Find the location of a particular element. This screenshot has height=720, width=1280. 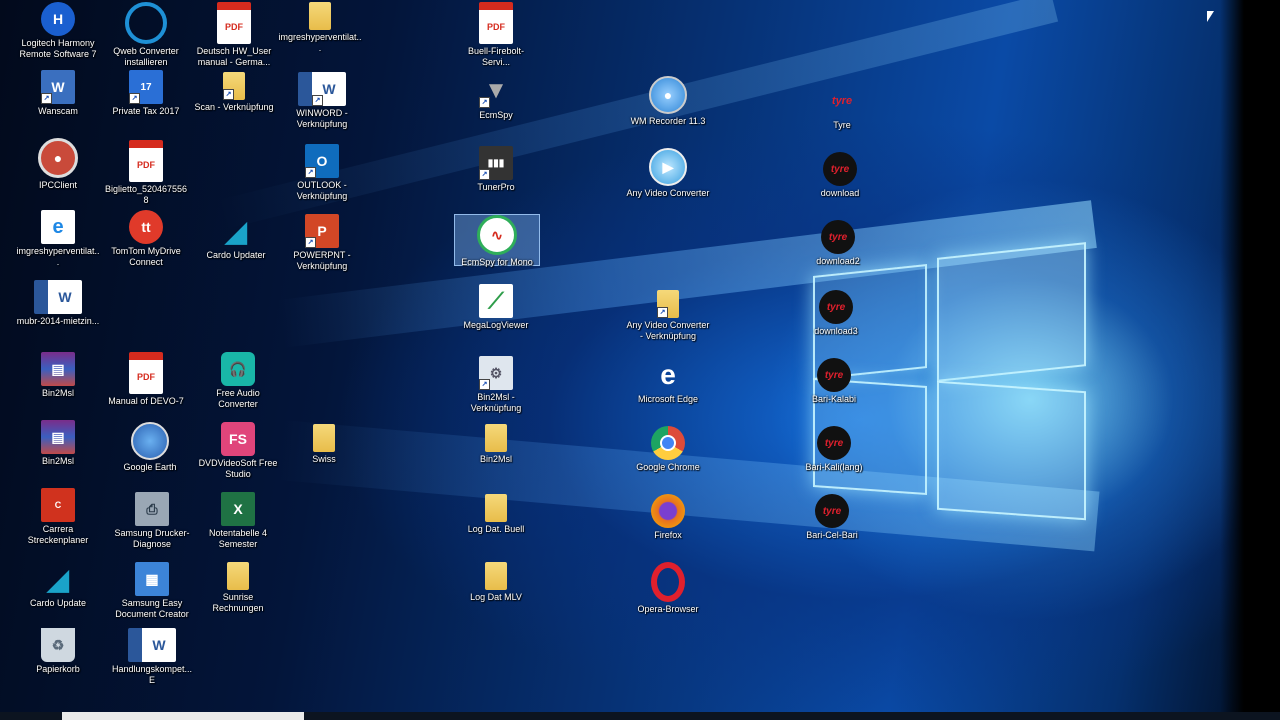

desktop-icon-swiss: Swiss is located at coordinates (324, 457).